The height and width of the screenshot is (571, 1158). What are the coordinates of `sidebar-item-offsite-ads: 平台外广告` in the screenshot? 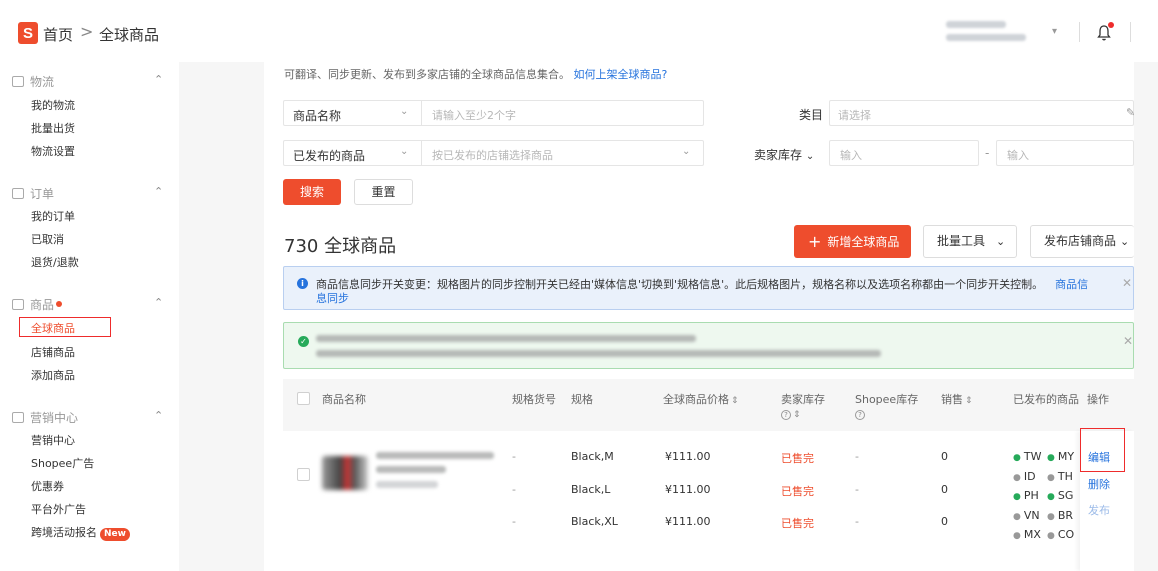 It's located at (58, 509).